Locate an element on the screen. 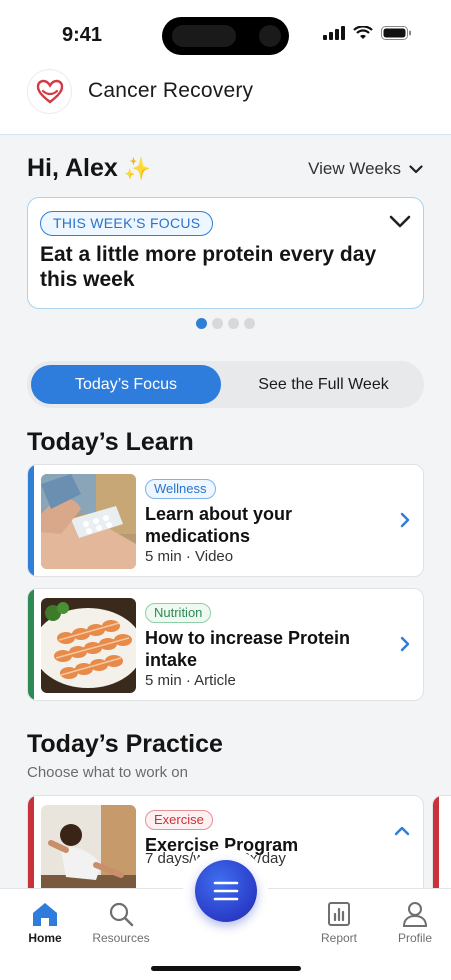 This screenshot has height=980, width=451. weekly-focus-pill: THIS WEEK’S FOCUS is located at coordinates (127, 223).